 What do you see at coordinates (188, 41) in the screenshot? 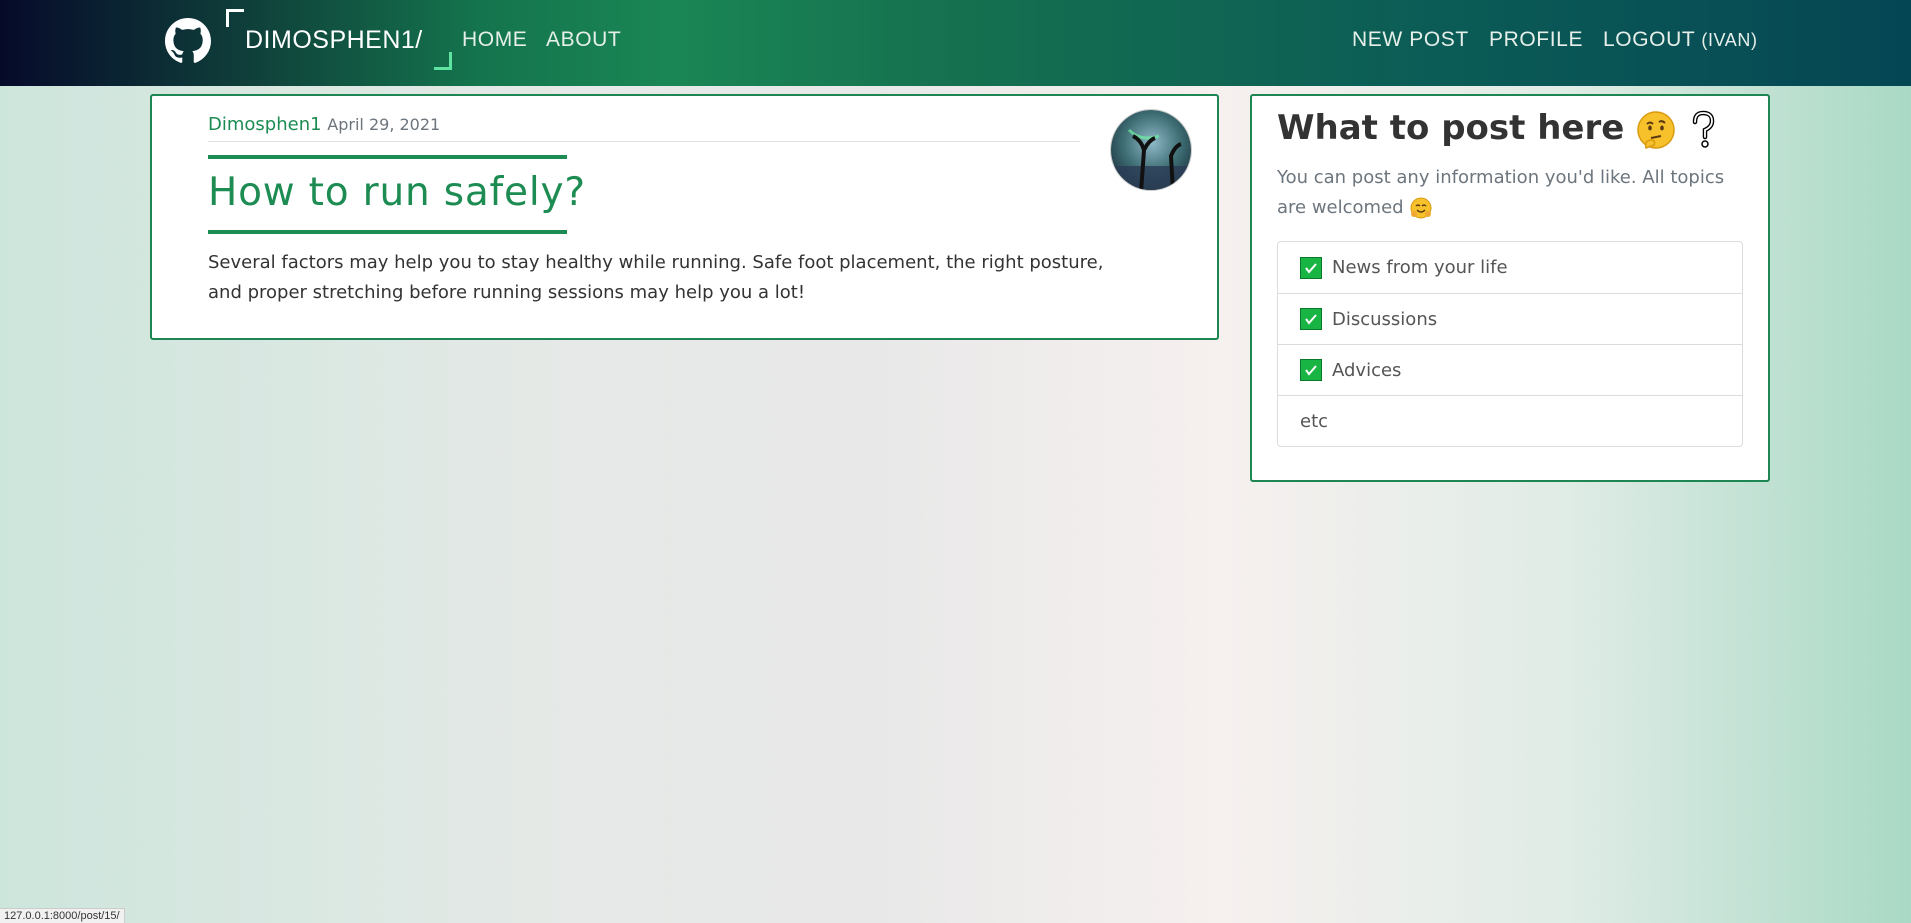
I see `github-icon` at bounding box center [188, 41].